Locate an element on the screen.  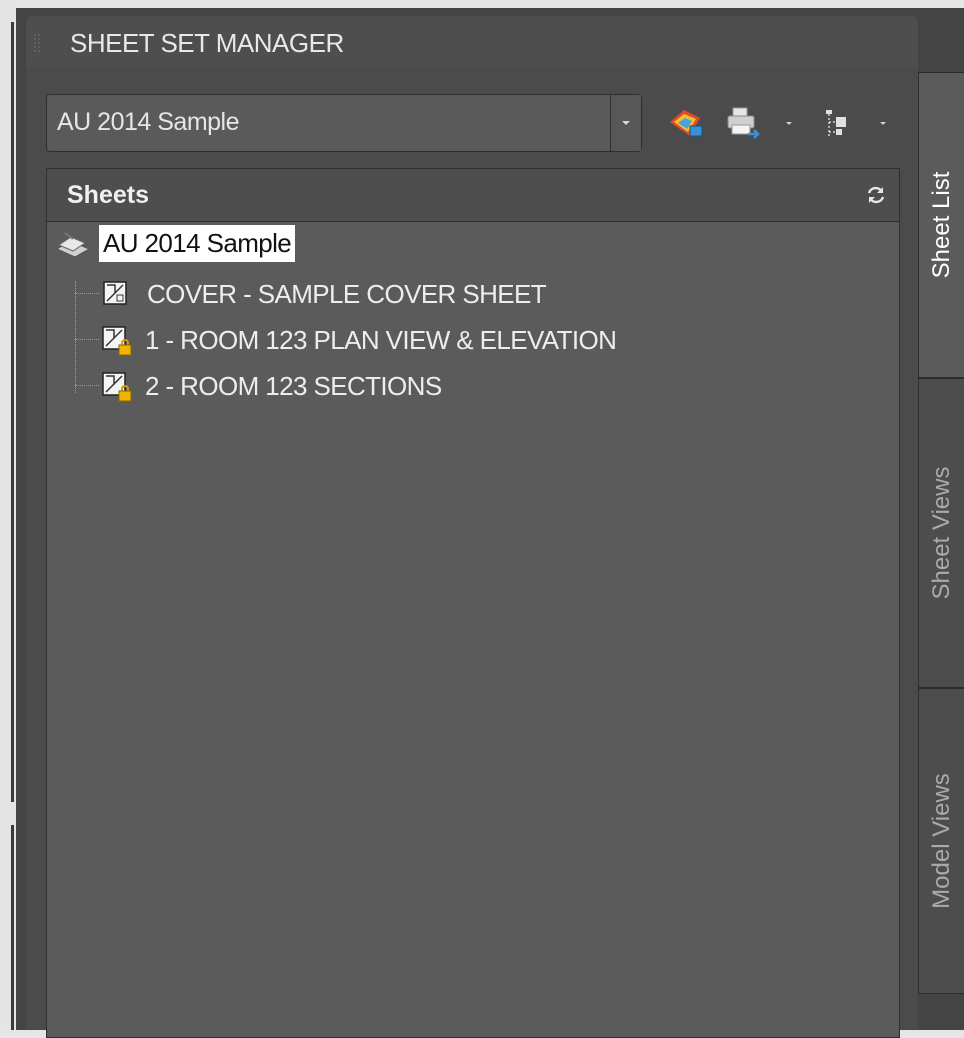
sheet-set-dropdown: AU 2014 Sample is located at coordinates (344, 123).